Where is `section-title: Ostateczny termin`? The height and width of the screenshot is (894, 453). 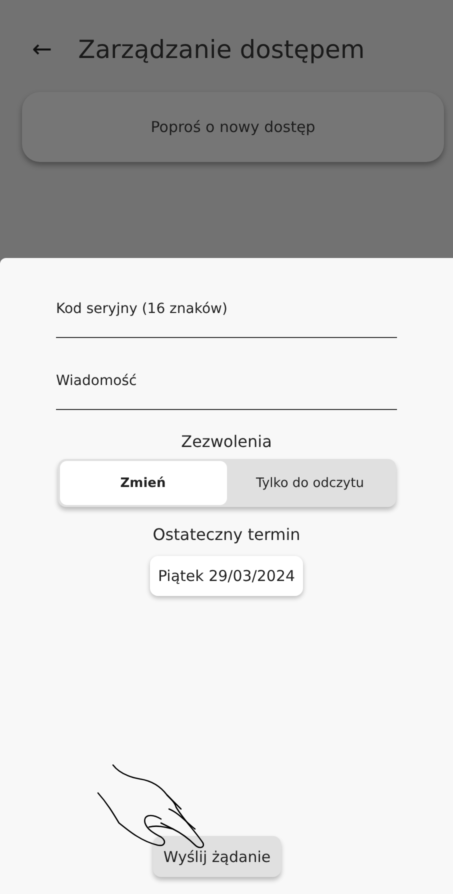
section-title: Ostateczny termin is located at coordinates (226, 534).